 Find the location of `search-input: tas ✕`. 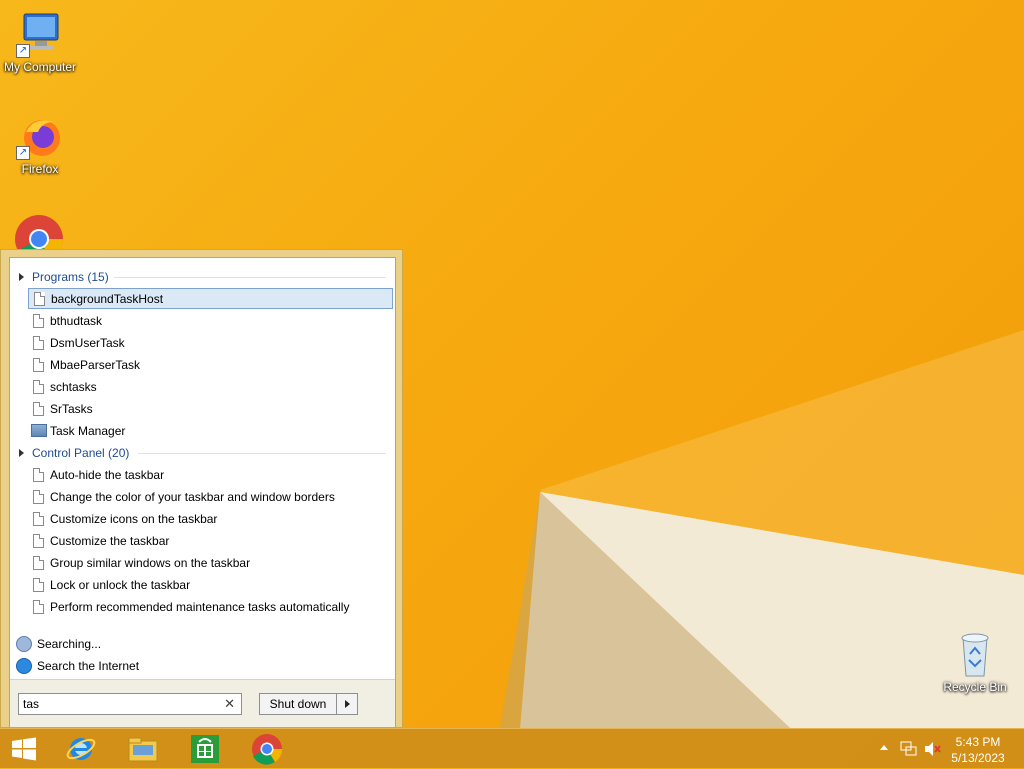

search-input: tas ✕ is located at coordinates (130, 704).